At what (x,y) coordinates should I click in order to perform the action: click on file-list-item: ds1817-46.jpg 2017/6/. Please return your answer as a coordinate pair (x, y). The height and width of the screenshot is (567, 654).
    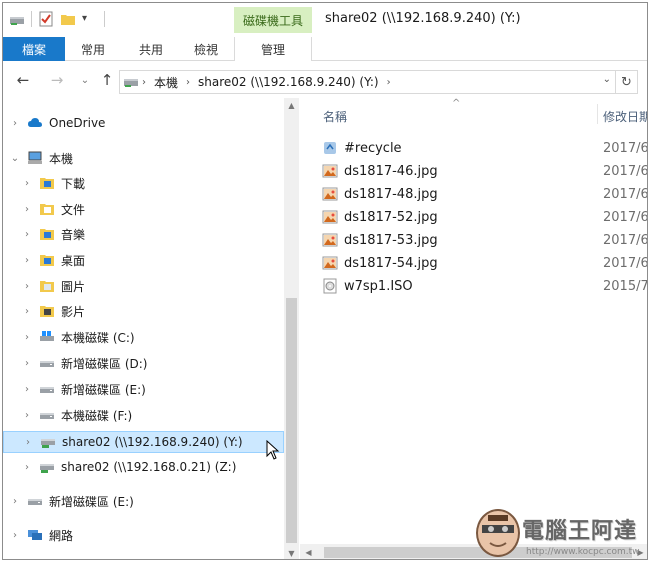
    Looking at the image, I should click on (485, 171).